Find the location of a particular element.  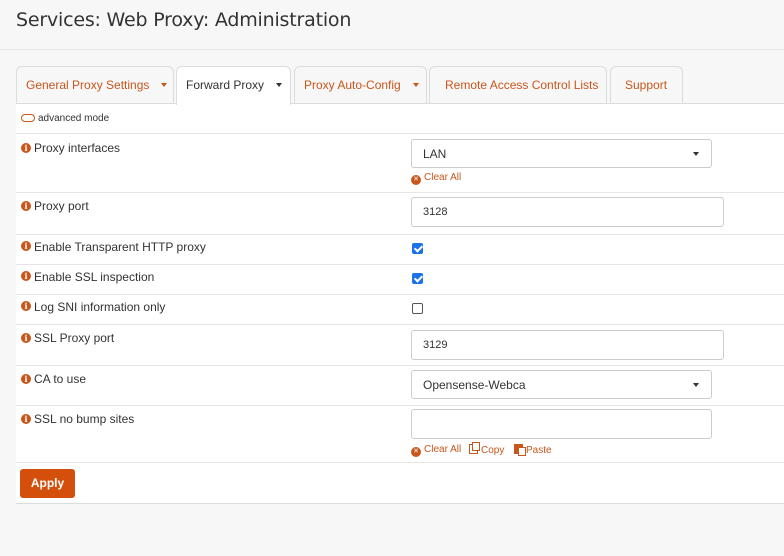

paste-icon is located at coordinates (520, 450).